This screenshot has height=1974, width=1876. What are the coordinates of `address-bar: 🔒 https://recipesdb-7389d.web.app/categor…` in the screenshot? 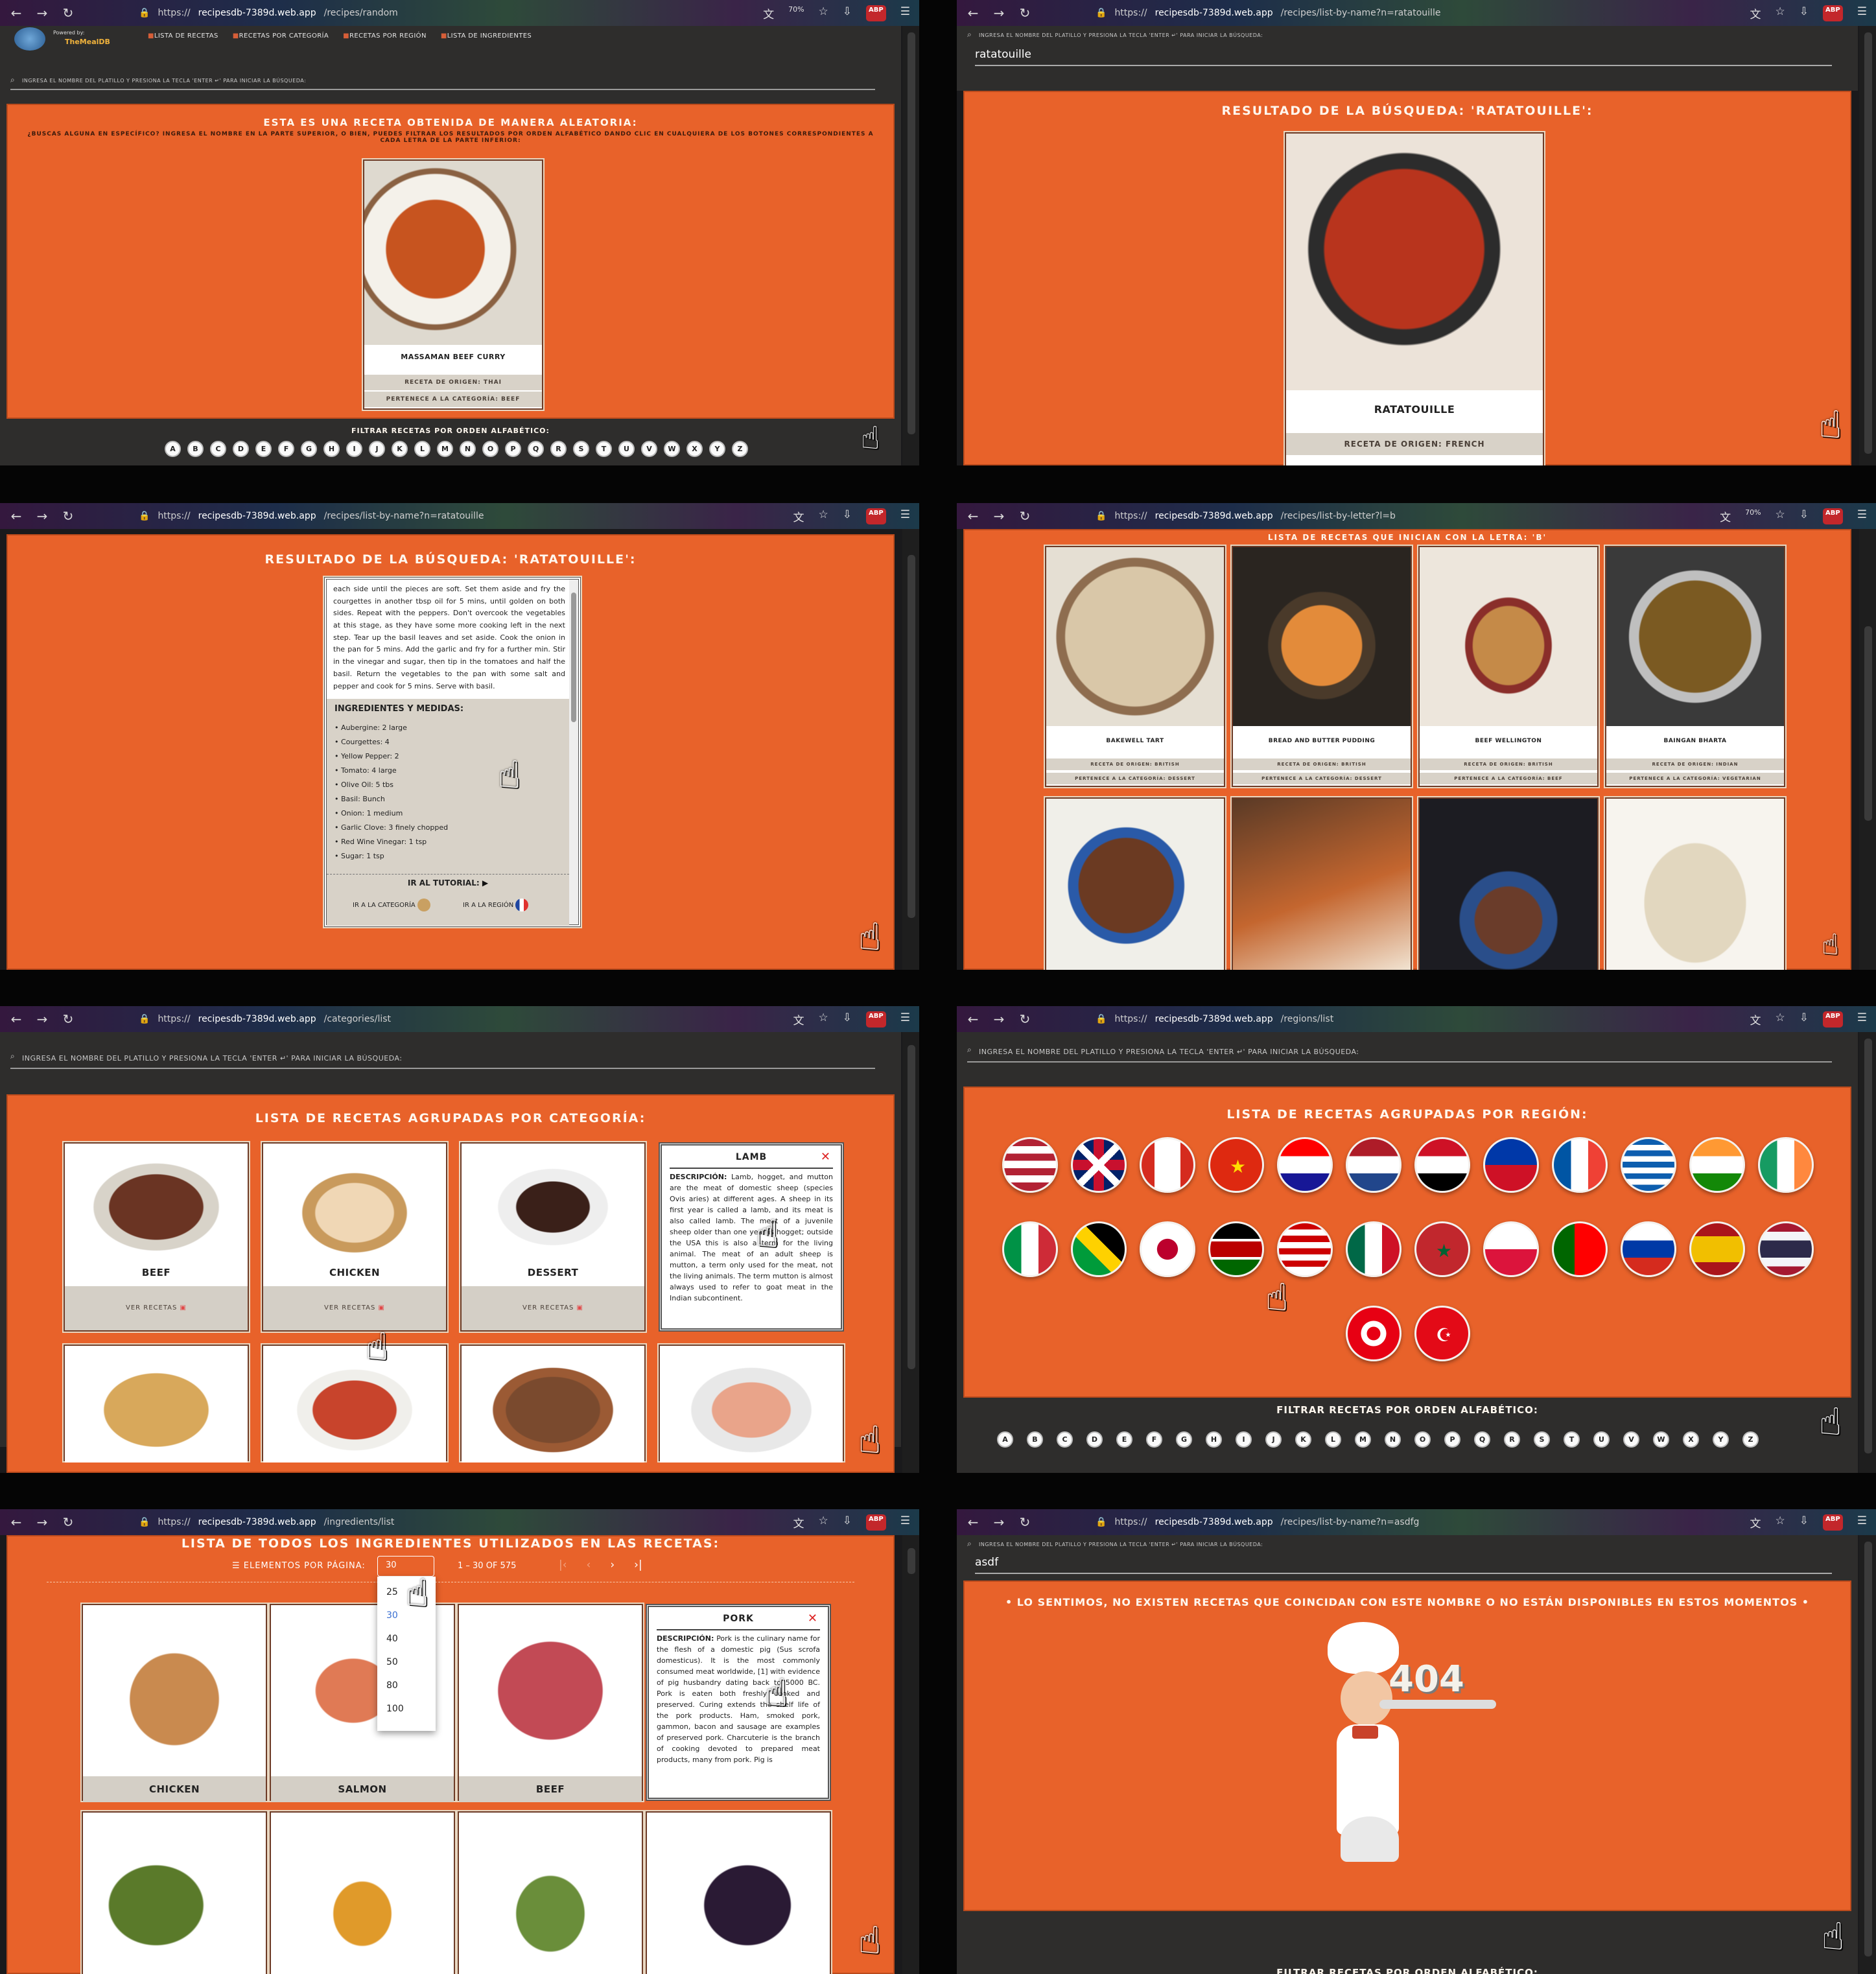 It's located at (461, 1019).